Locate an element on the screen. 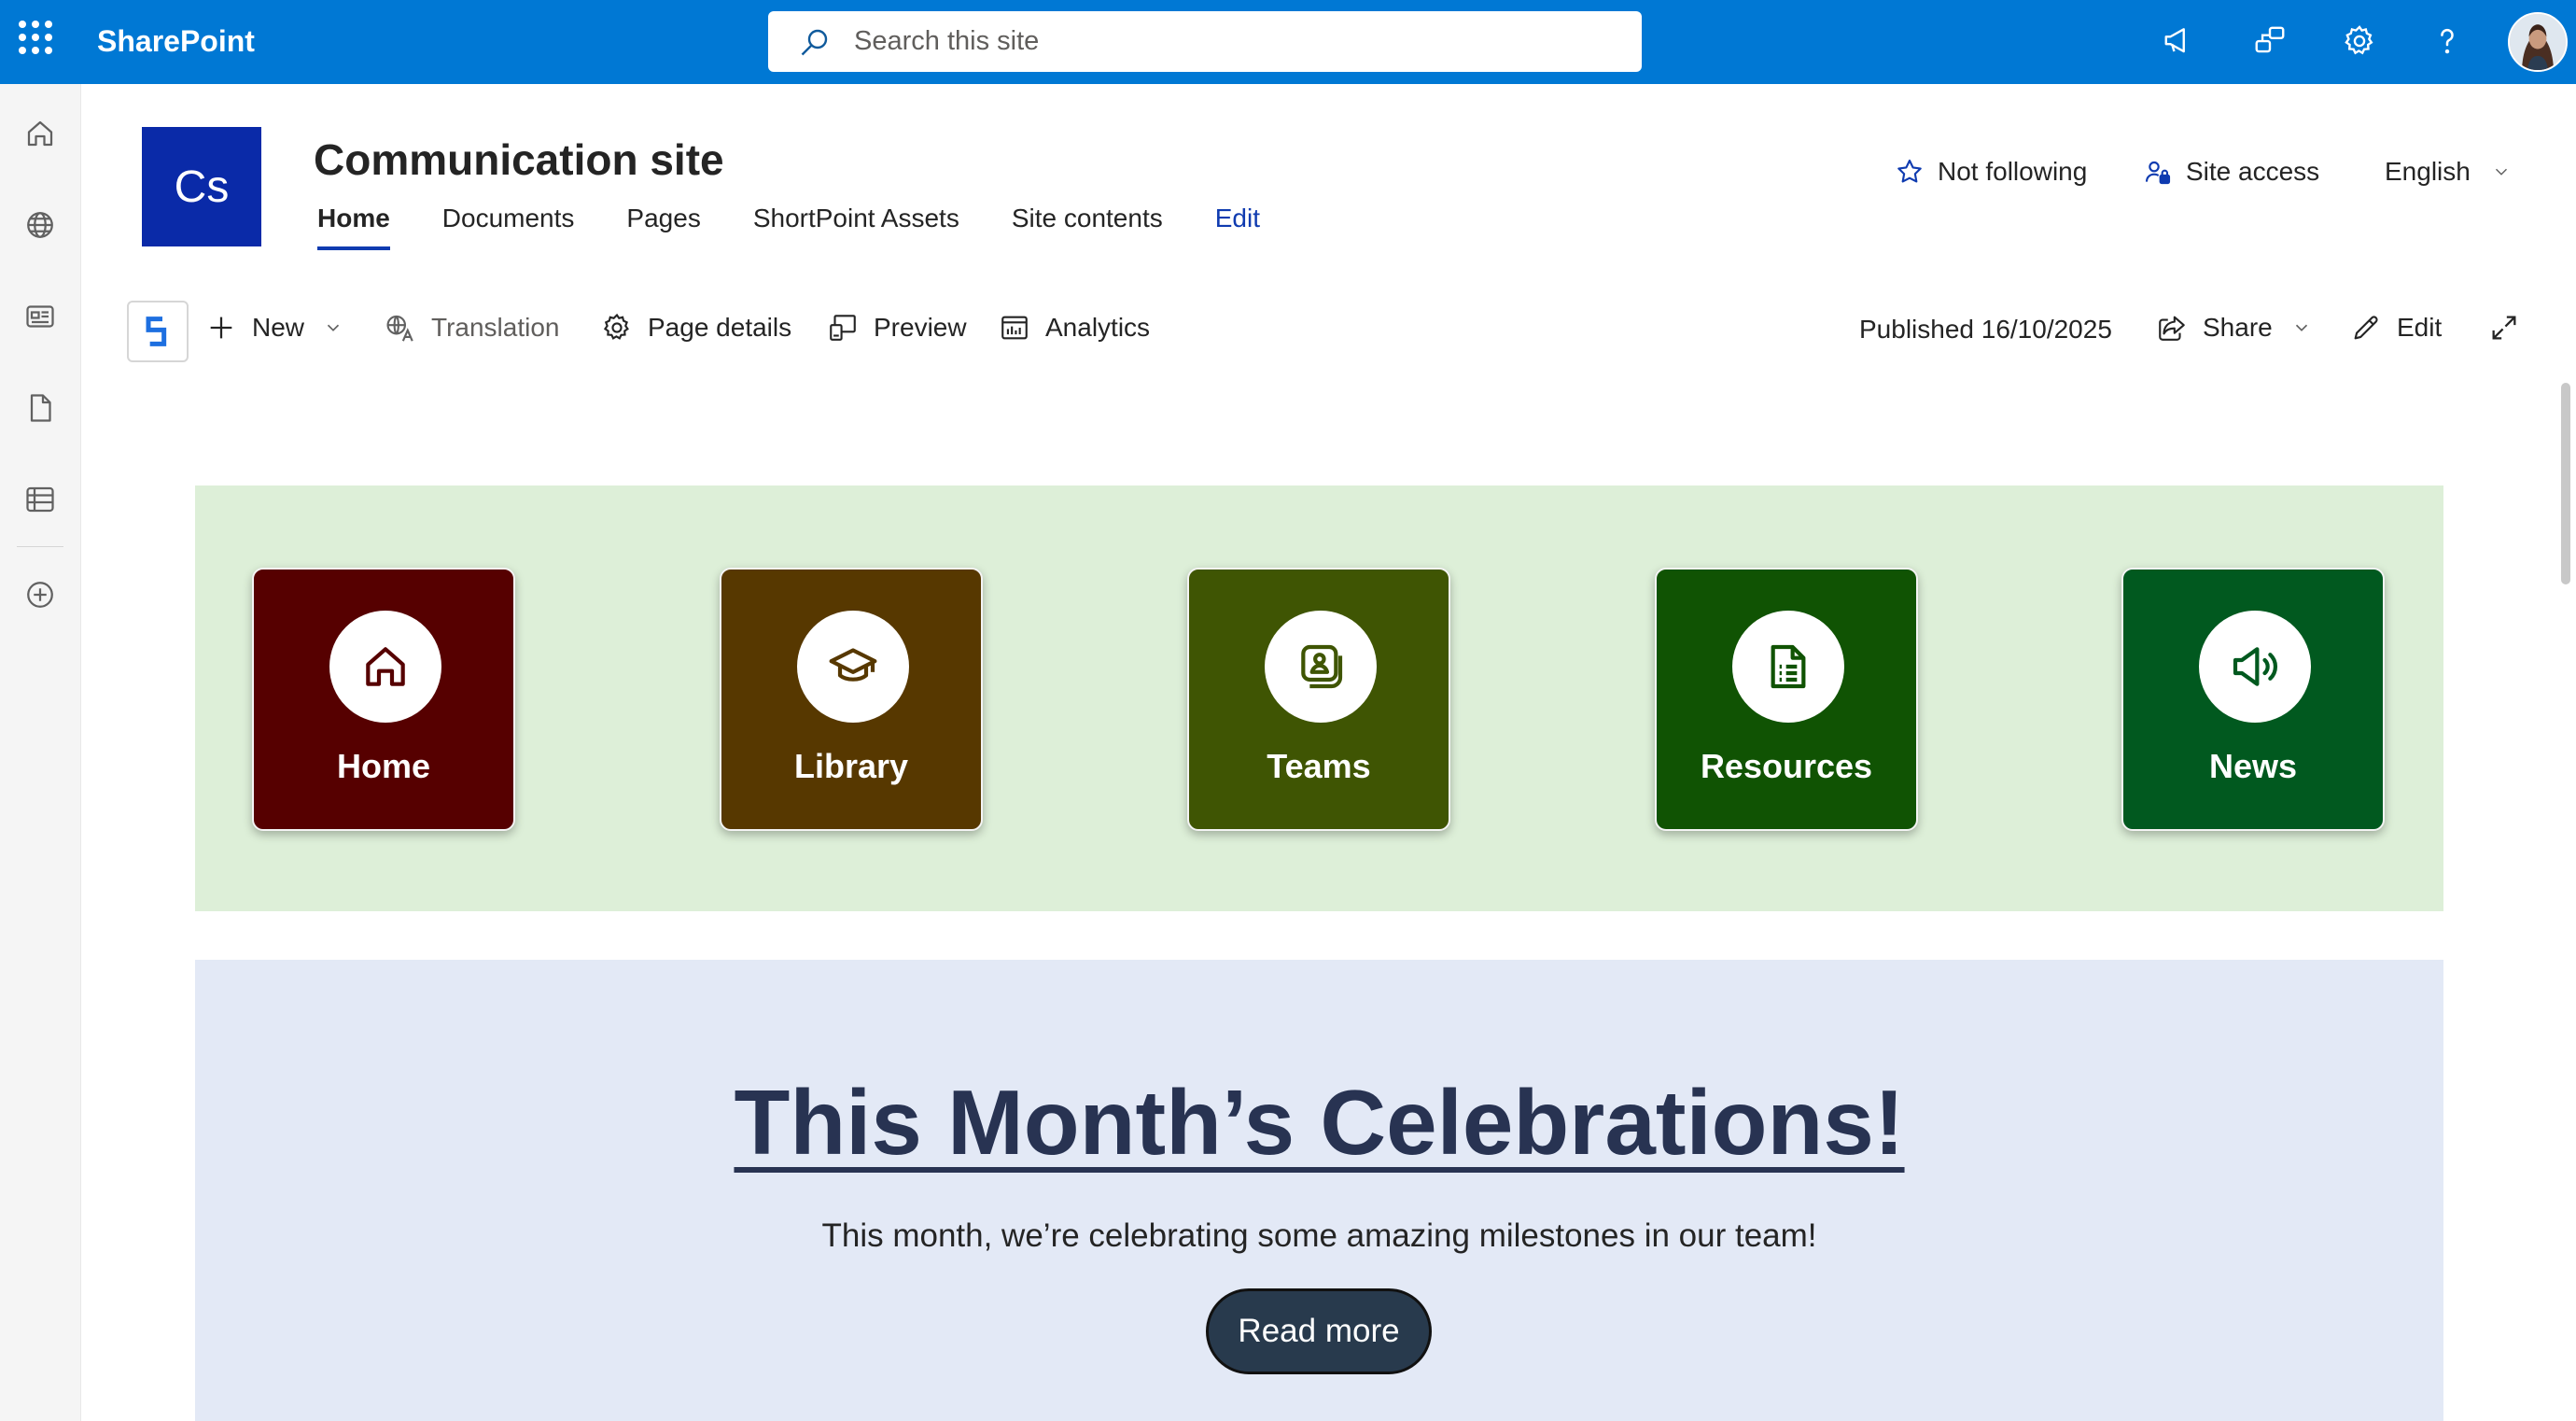  quicklink-label: Resources is located at coordinates (1786, 766).